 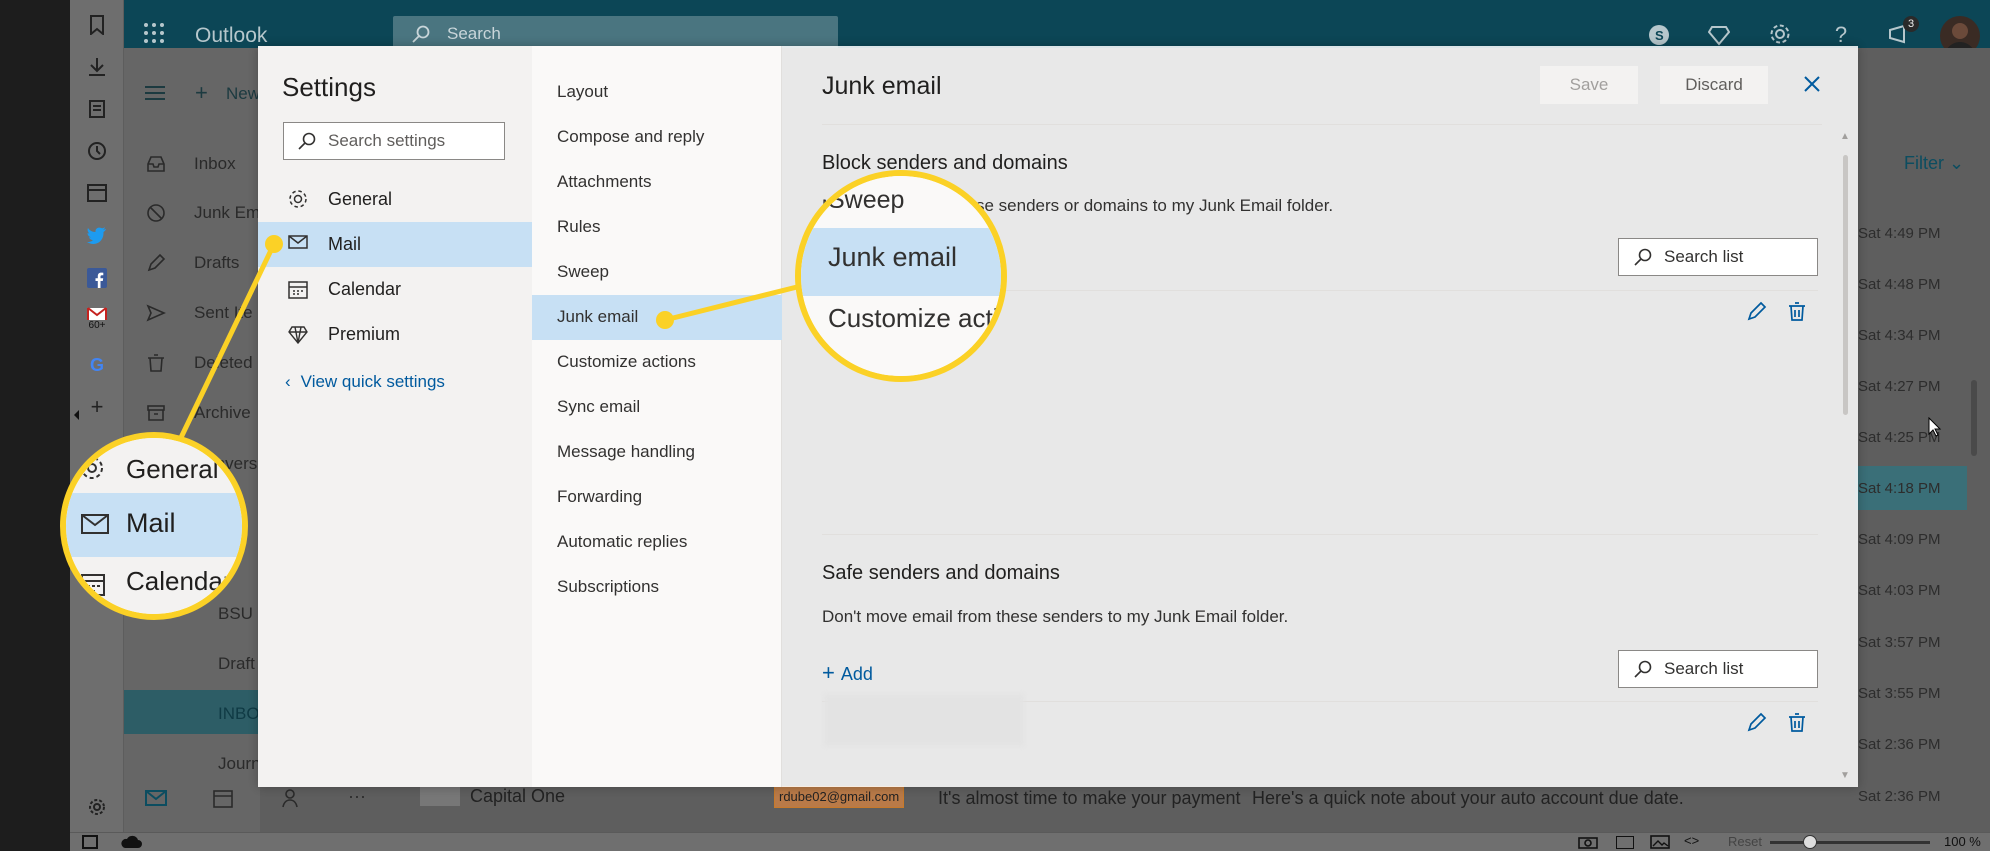 What do you see at coordinates (1911, 24) in the screenshot?
I see `notification-count-badge: 3` at bounding box center [1911, 24].